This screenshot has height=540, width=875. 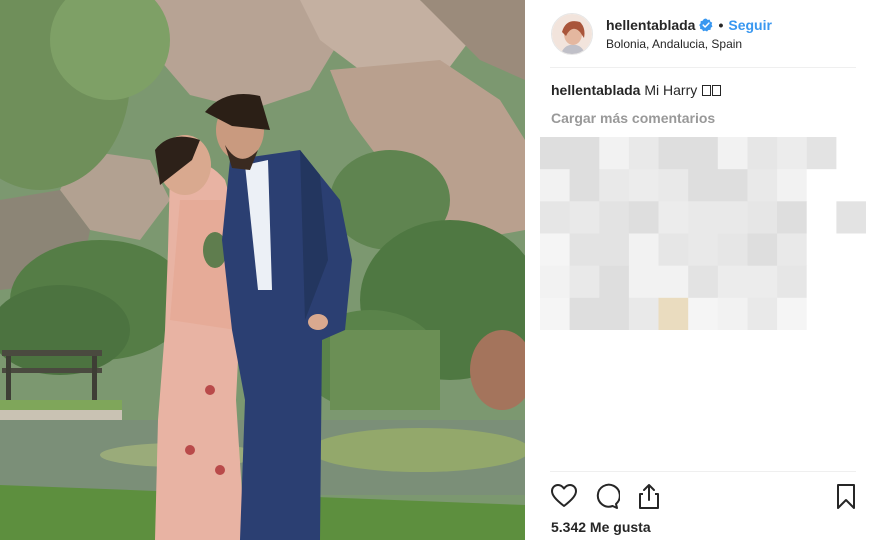 I want to click on save-button, so click(x=846, y=496).